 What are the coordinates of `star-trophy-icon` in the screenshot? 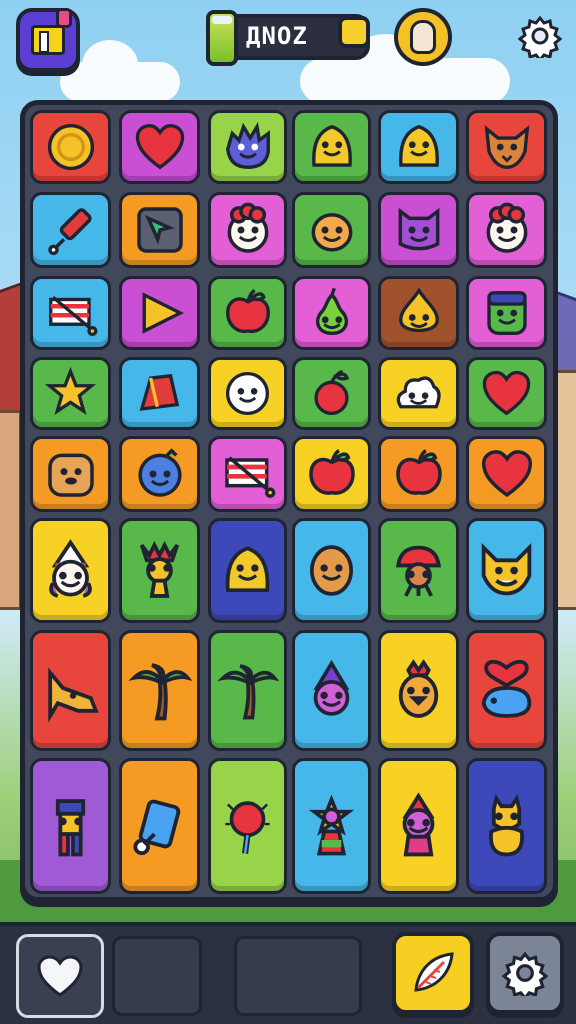 It's located at (331, 824).